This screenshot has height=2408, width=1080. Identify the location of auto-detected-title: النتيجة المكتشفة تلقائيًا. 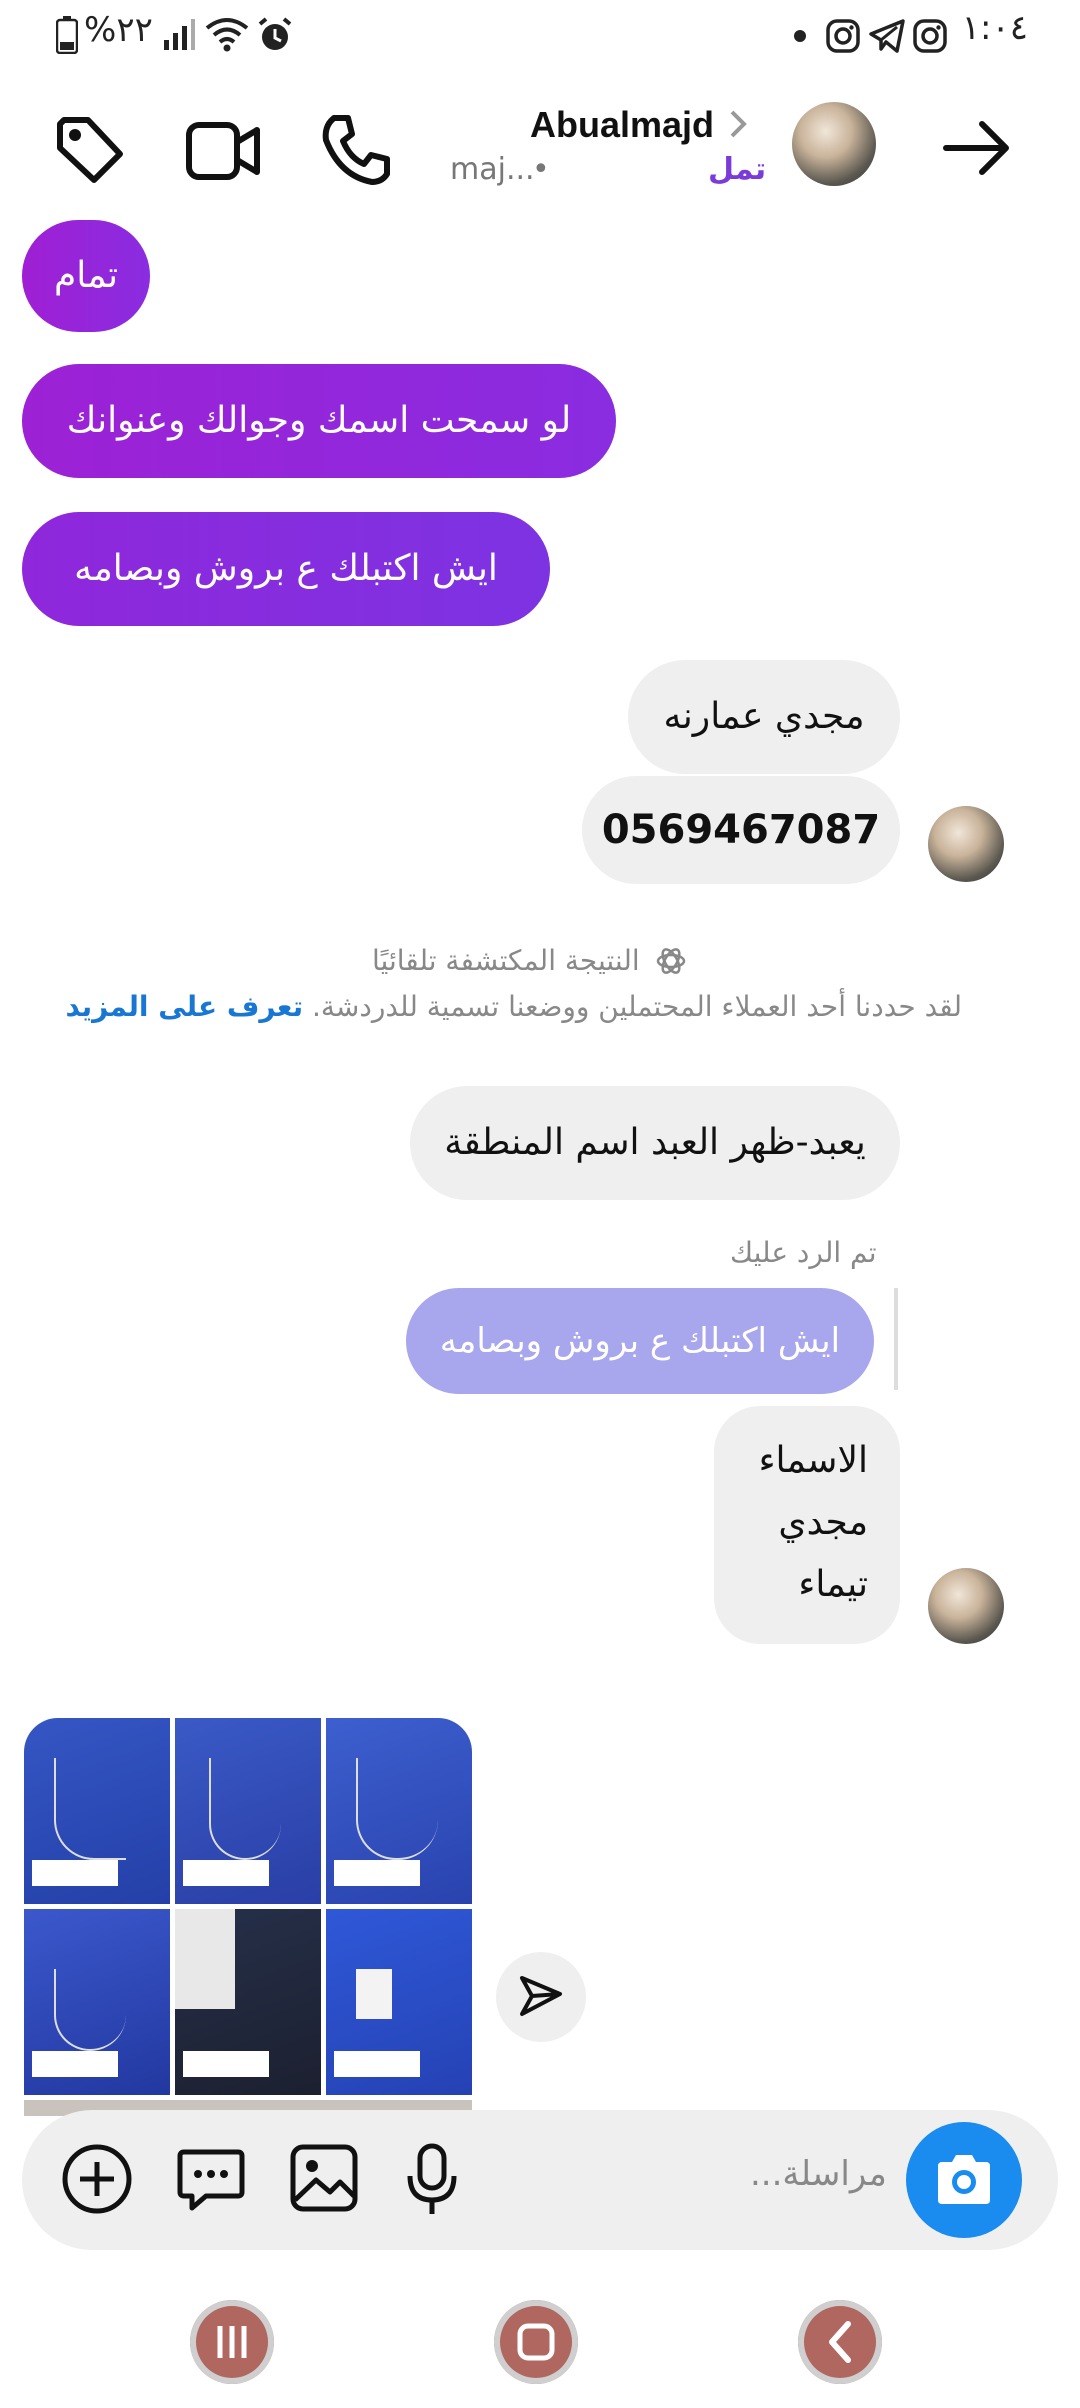
(506, 960).